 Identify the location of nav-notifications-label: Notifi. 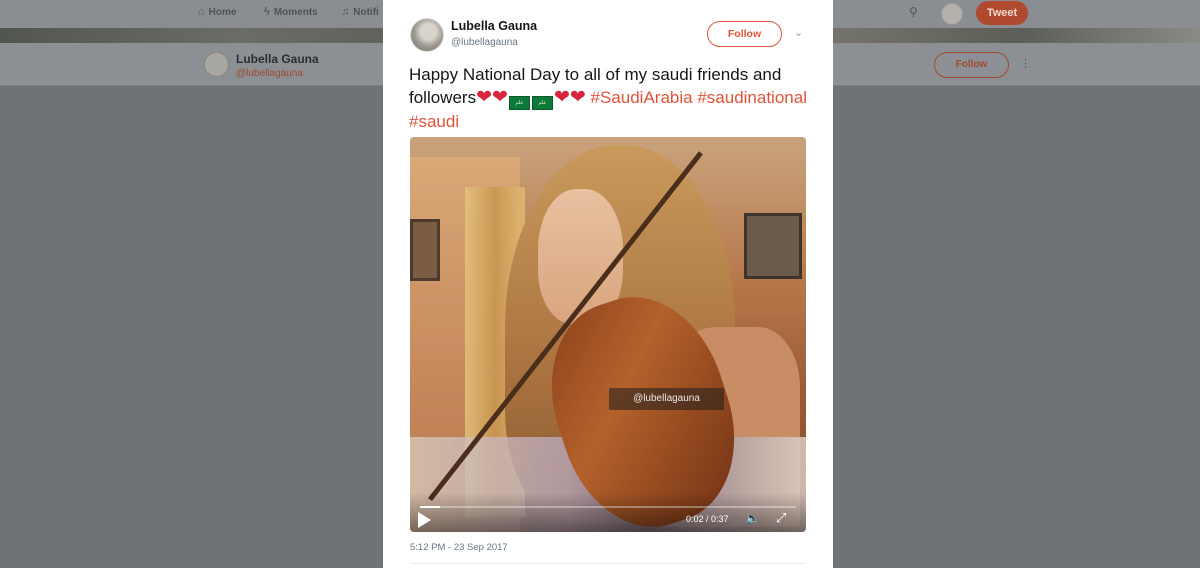
(366, 12).